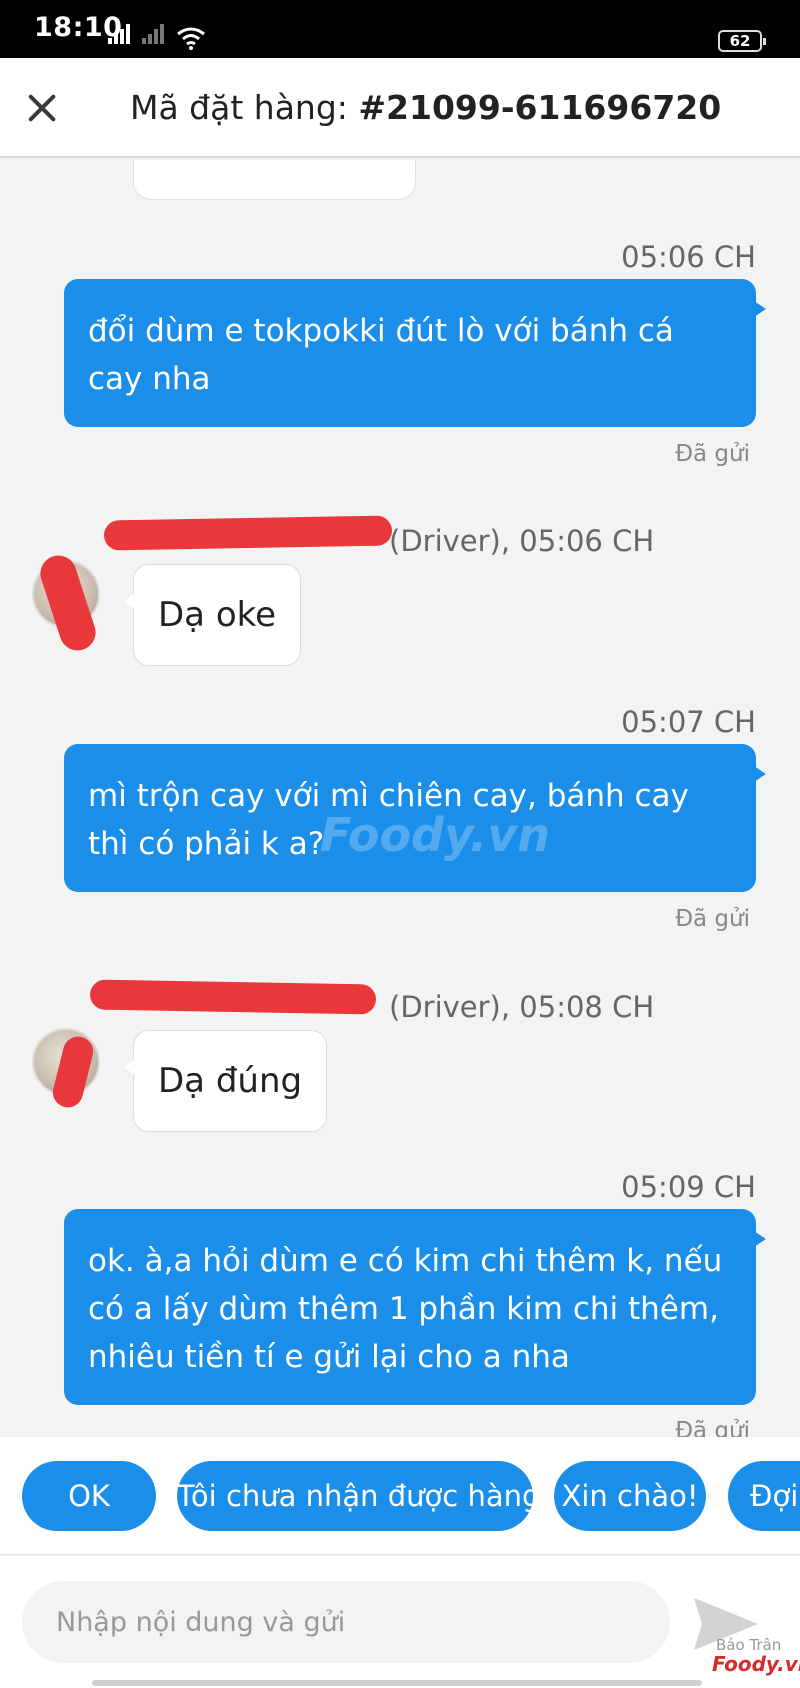  I want to click on close-icon, so click(42, 108).